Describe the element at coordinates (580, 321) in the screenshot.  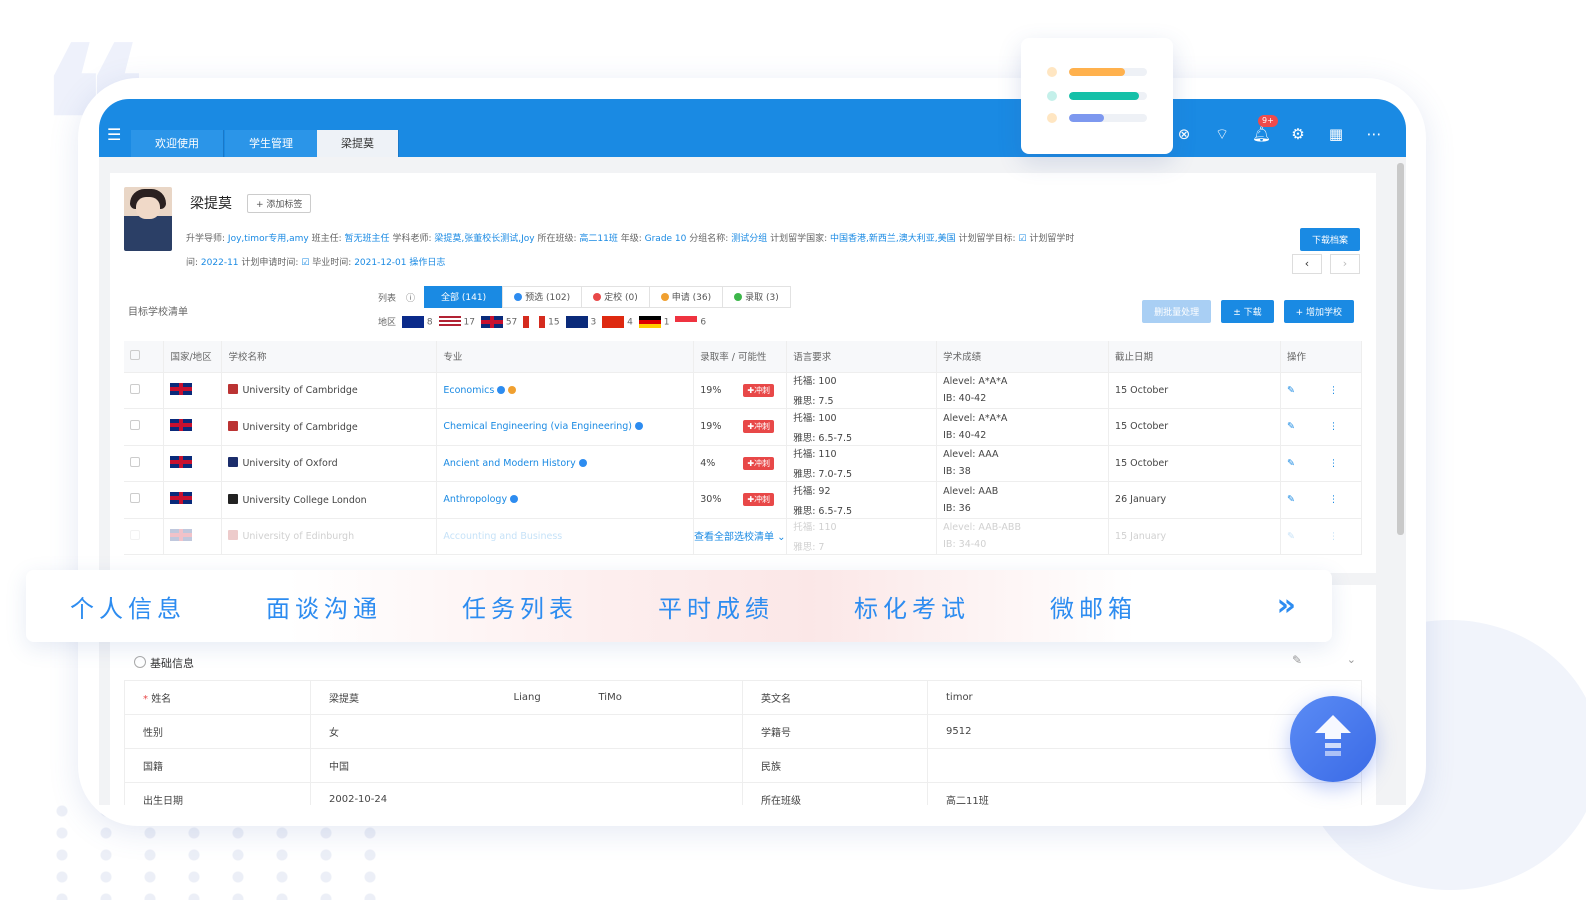
I see `region-new-zealand: 3` at that location.